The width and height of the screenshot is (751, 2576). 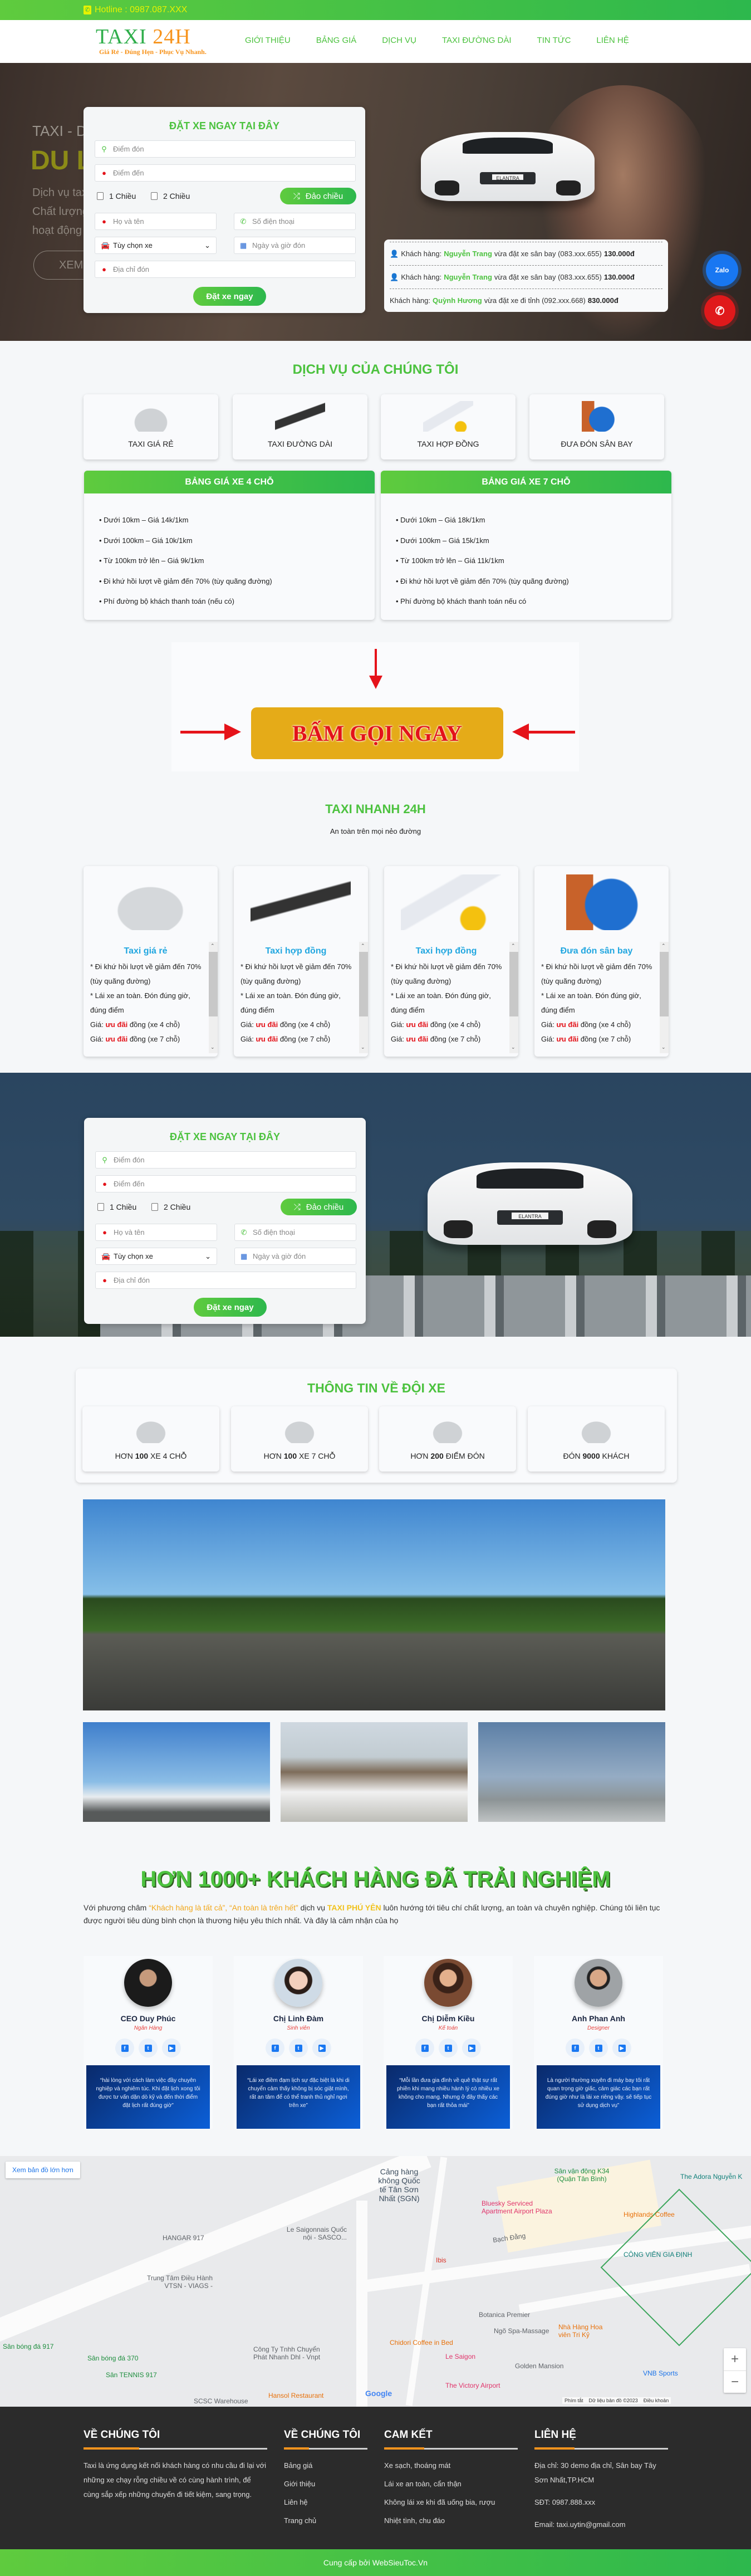 I want to click on zoom-in-button: +, so click(x=735, y=2359).